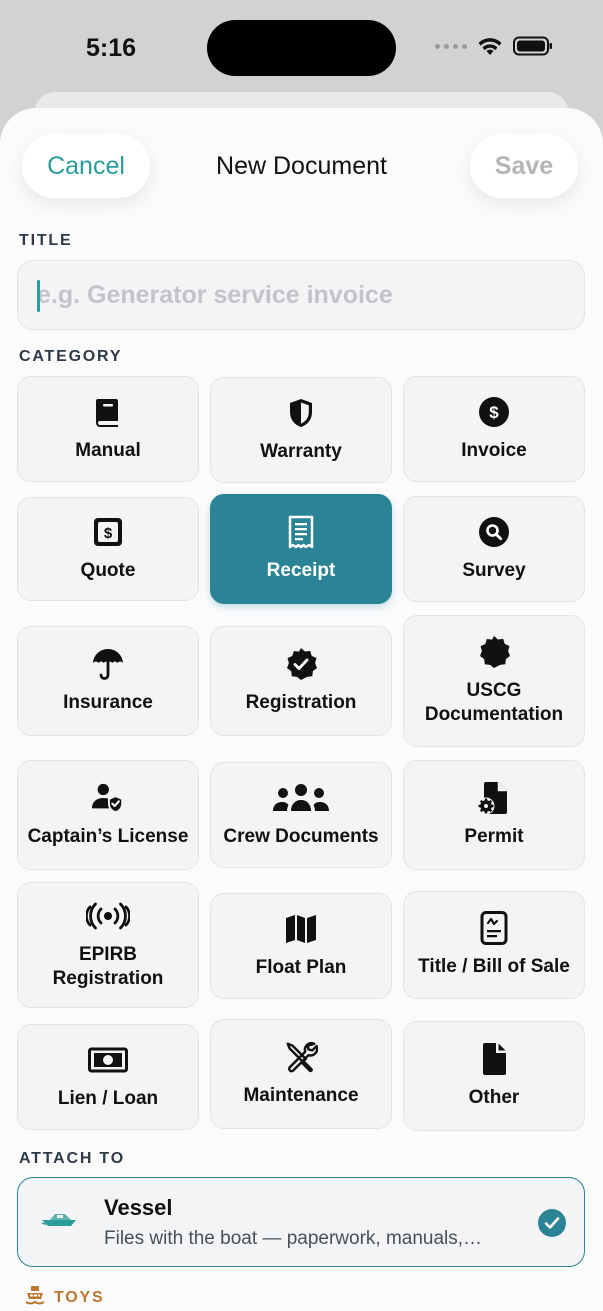  I want to click on category-section-label: CATEGORY, so click(71, 356).